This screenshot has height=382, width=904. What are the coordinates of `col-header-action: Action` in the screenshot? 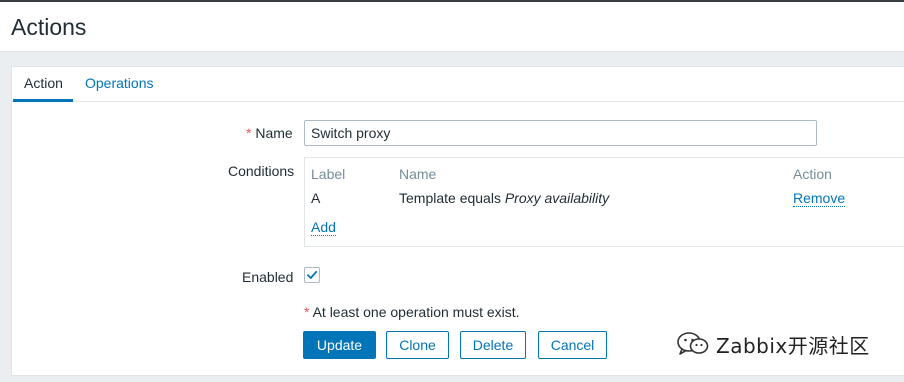 It's located at (812, 174).